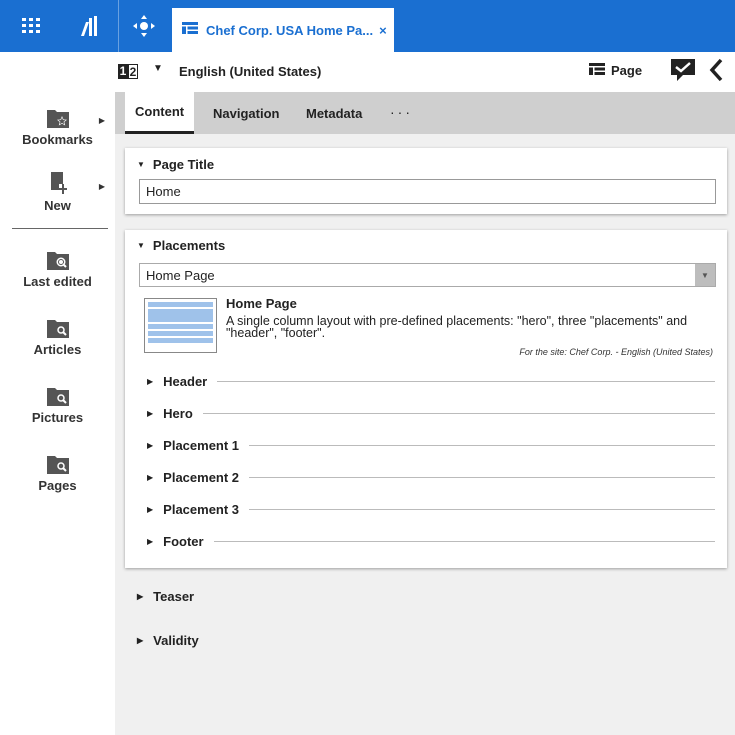  I want to click on placement-3: ▶ Placement 3, so click(431, 509).